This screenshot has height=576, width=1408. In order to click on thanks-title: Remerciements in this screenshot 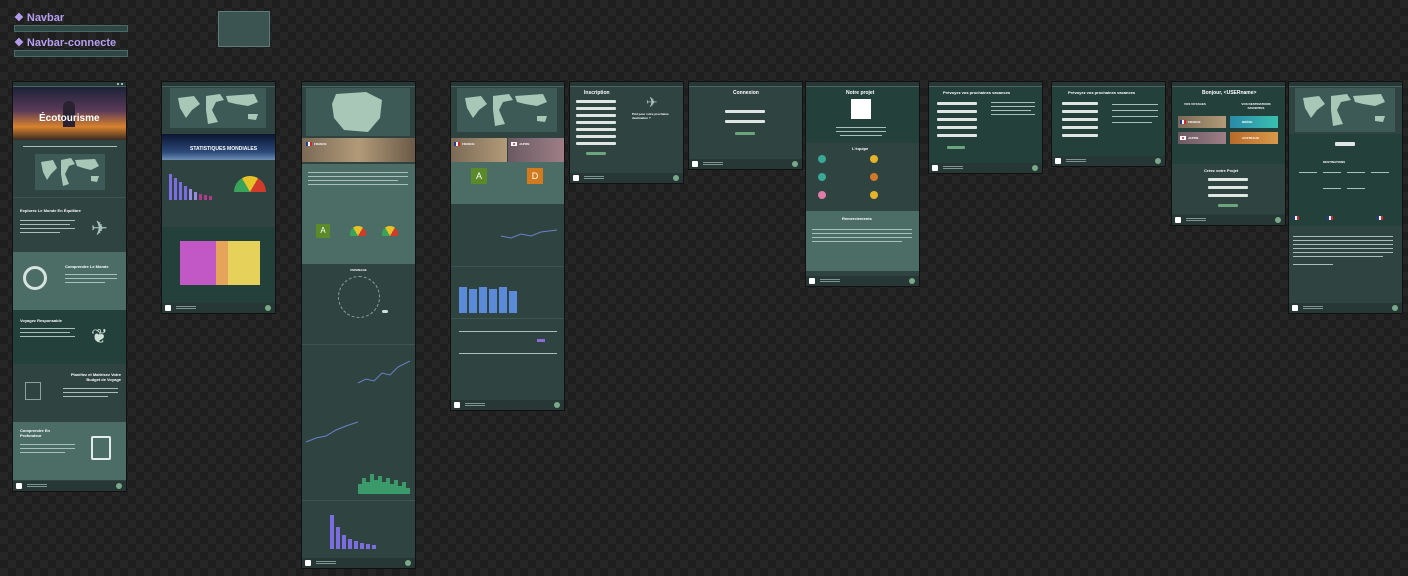, I will do `click(857, 218)`.